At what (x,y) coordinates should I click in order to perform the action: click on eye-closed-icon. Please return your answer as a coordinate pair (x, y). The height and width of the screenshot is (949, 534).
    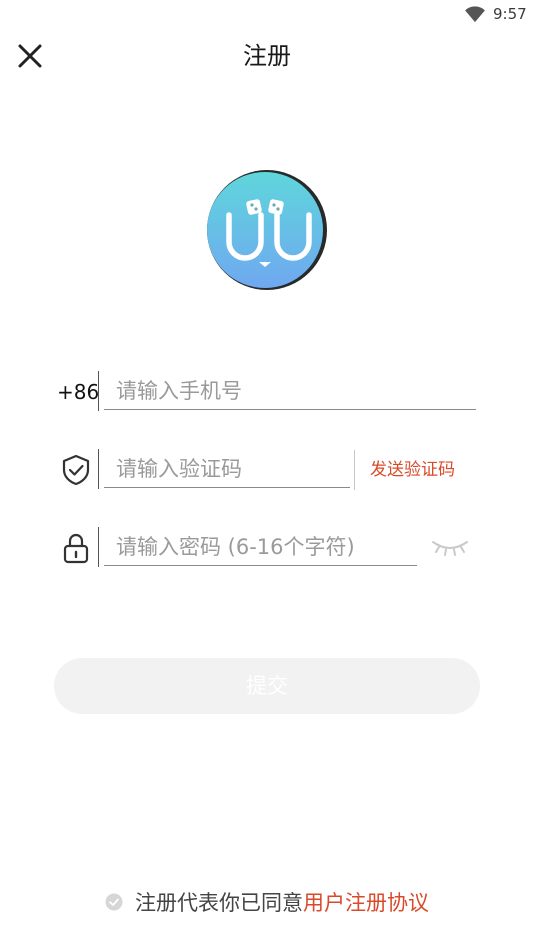
    Looking at the image, I should click on (450, 547).